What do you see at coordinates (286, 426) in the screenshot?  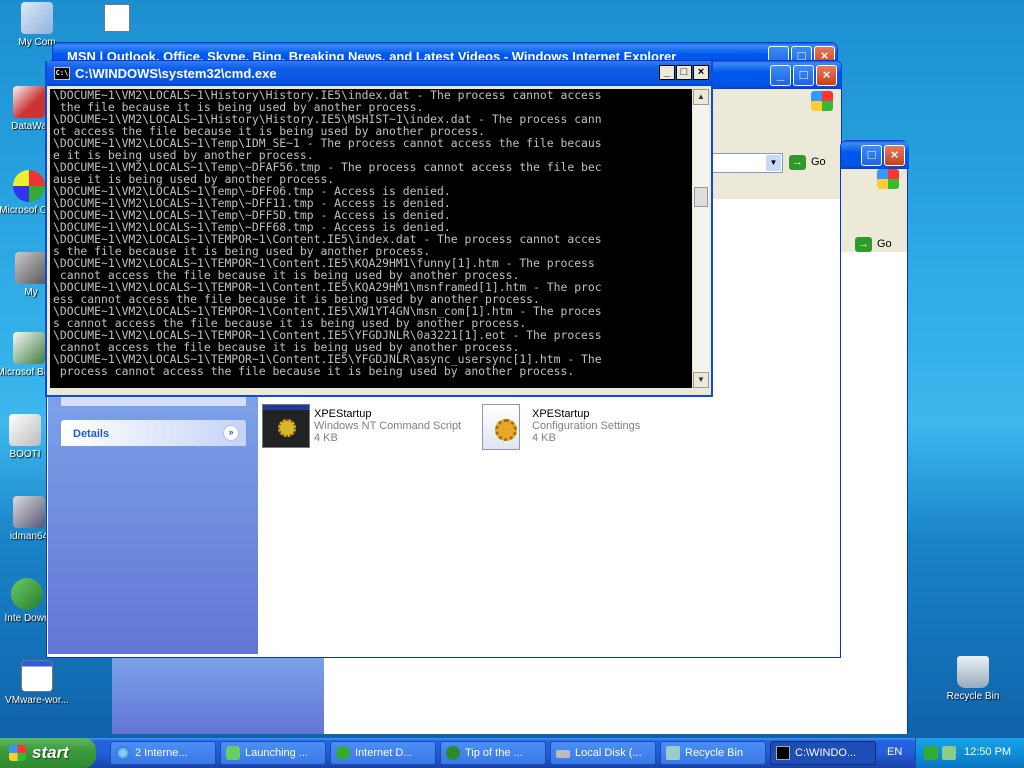 I see `batch-file-icon` at bounding box center [286, 426].